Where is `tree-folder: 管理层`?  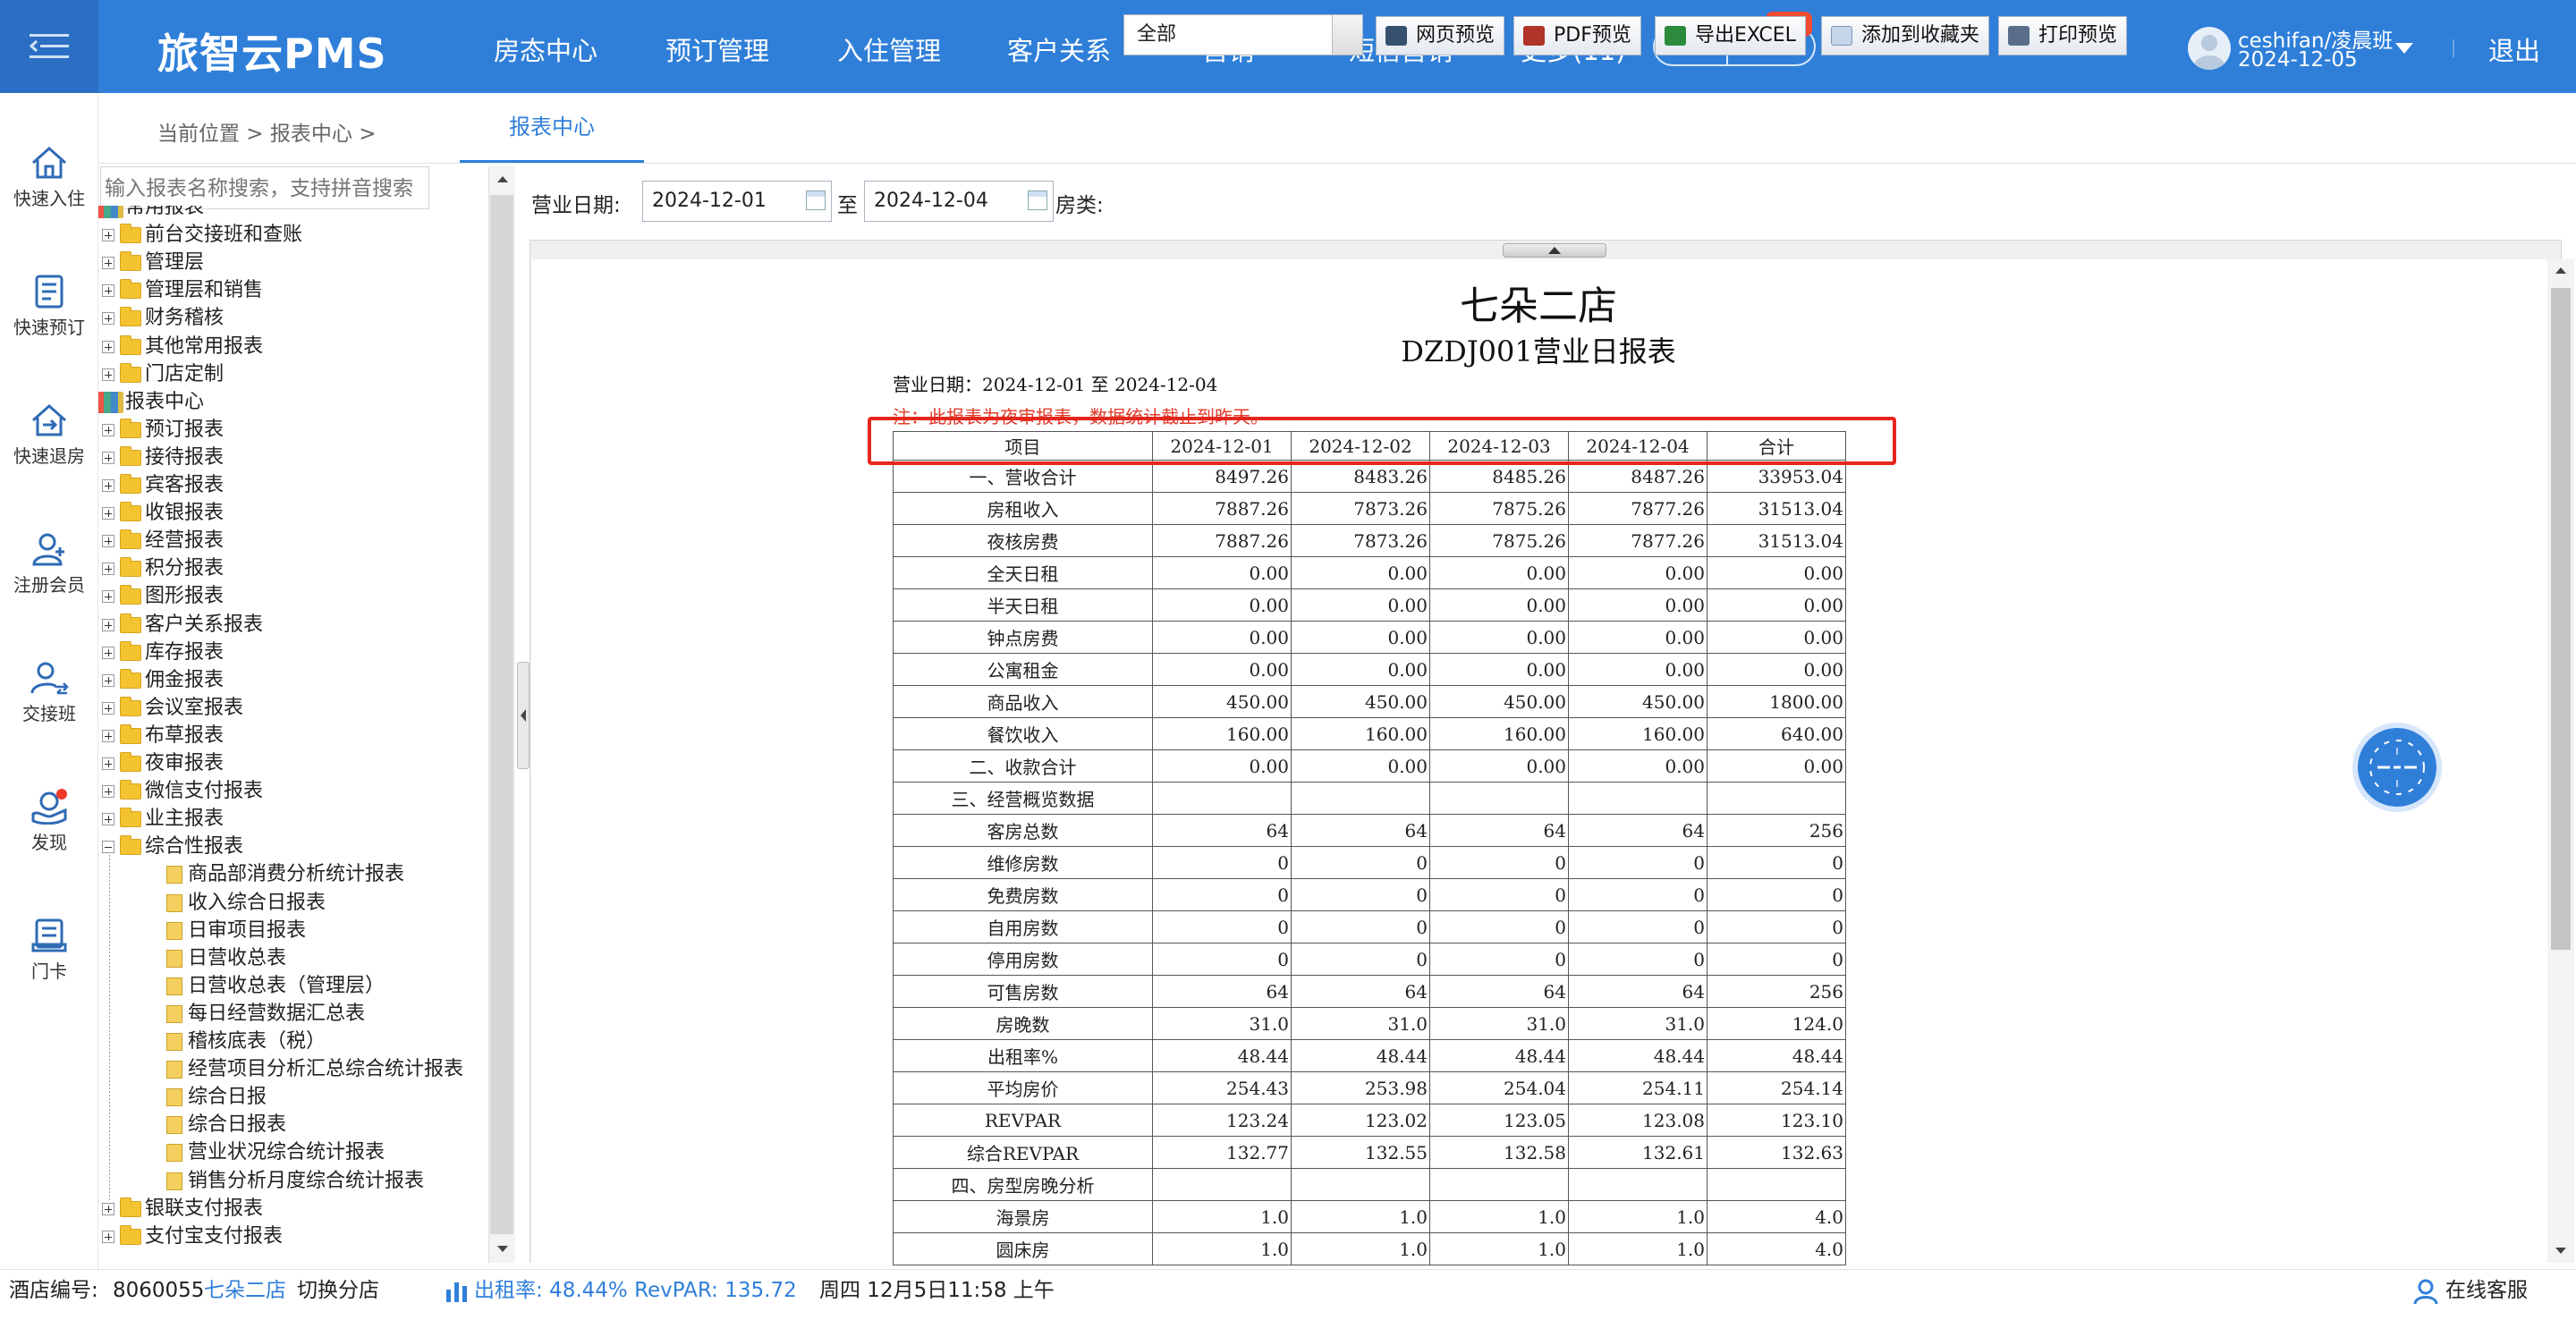 tree-folder: 管理层 is located at coordinates (153, 262).